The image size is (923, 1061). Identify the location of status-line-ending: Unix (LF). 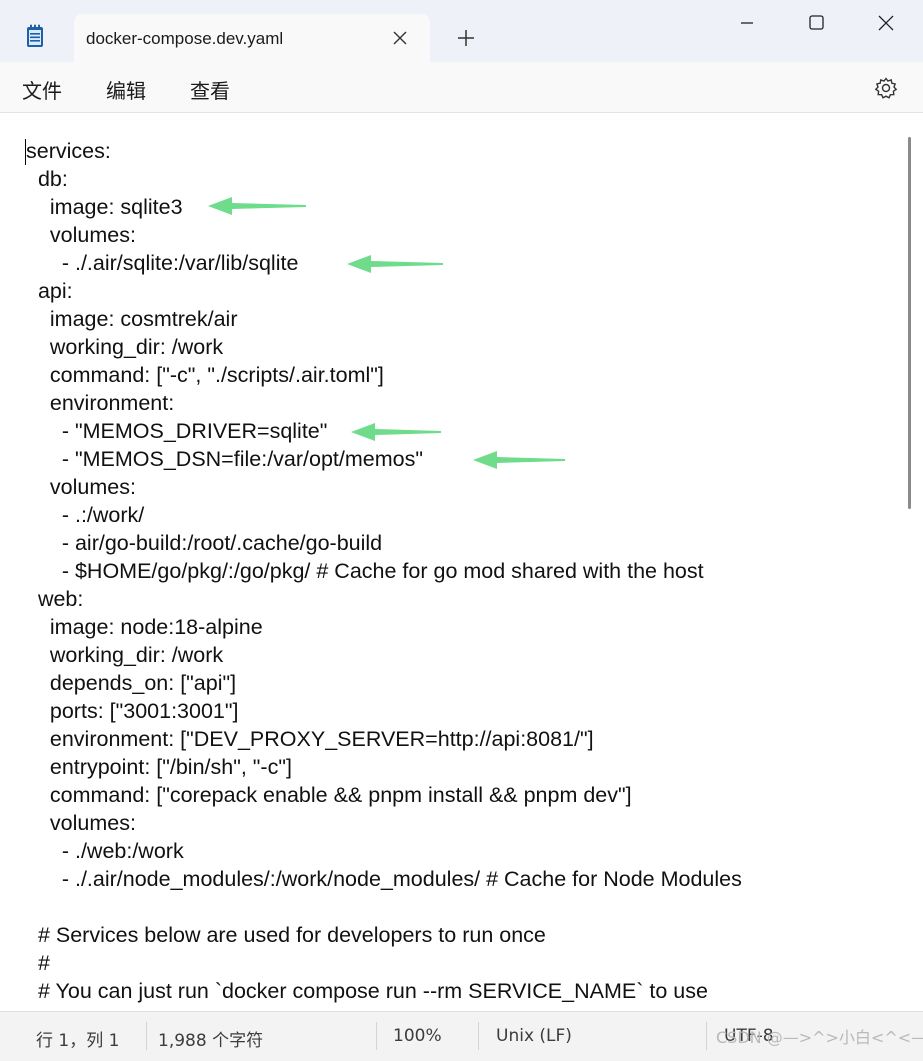
(534, 1036).